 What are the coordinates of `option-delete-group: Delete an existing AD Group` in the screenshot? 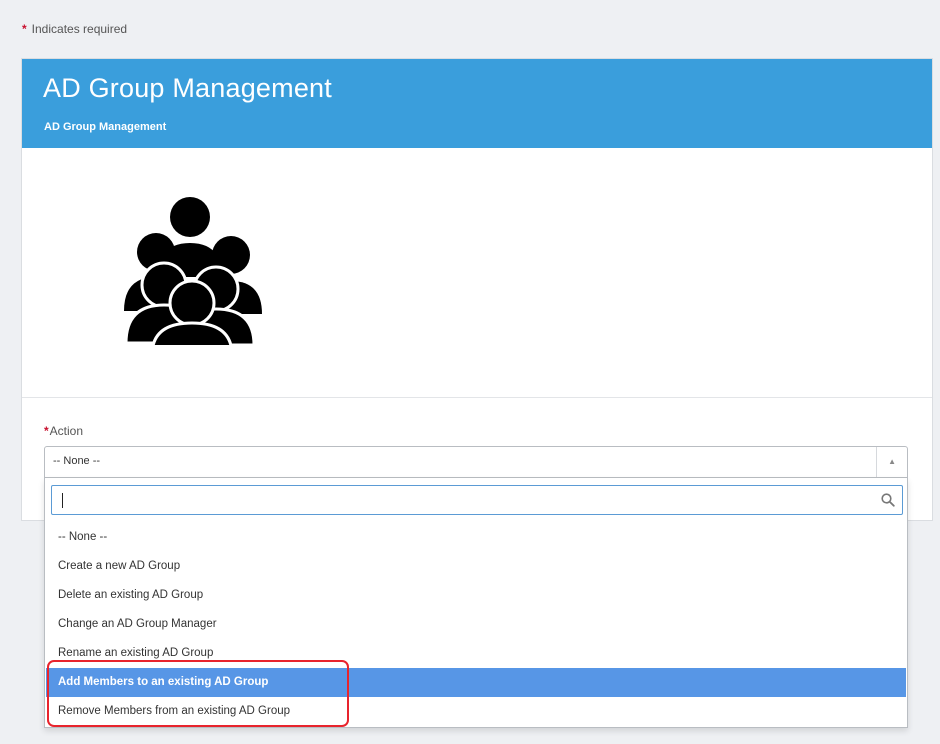 It's located at (476, 595).